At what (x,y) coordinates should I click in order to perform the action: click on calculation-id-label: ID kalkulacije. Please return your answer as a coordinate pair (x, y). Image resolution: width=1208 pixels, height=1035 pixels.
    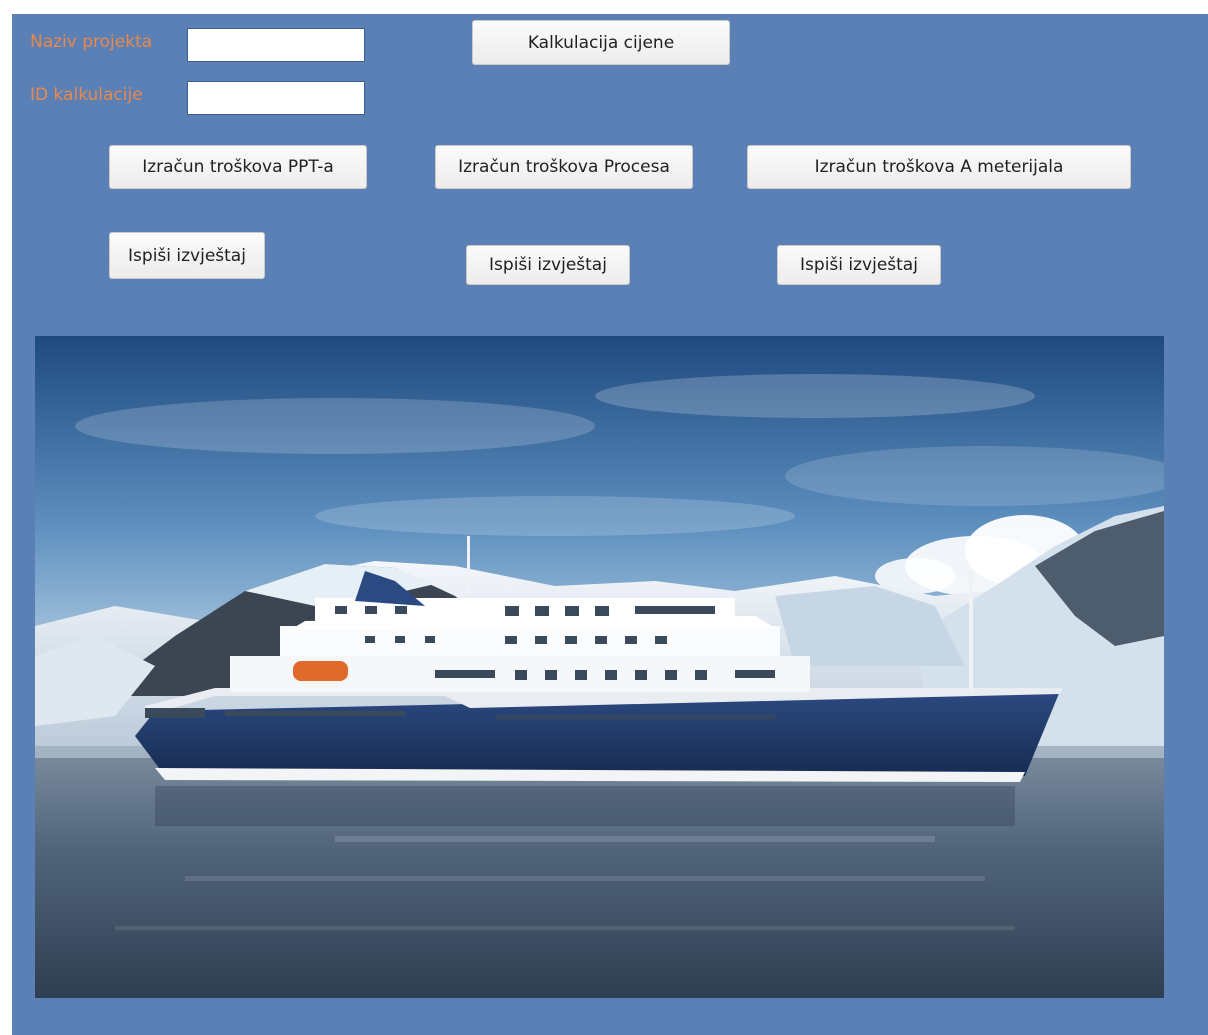
    Looking at the image, I should click on (86, 95).